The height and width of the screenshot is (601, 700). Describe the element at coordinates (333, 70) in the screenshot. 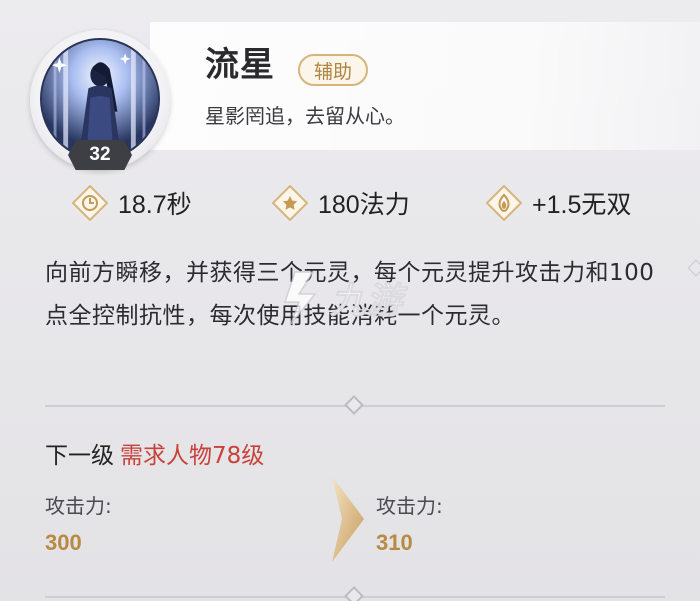

I see `skill-type-tag: 辅助` at that location.